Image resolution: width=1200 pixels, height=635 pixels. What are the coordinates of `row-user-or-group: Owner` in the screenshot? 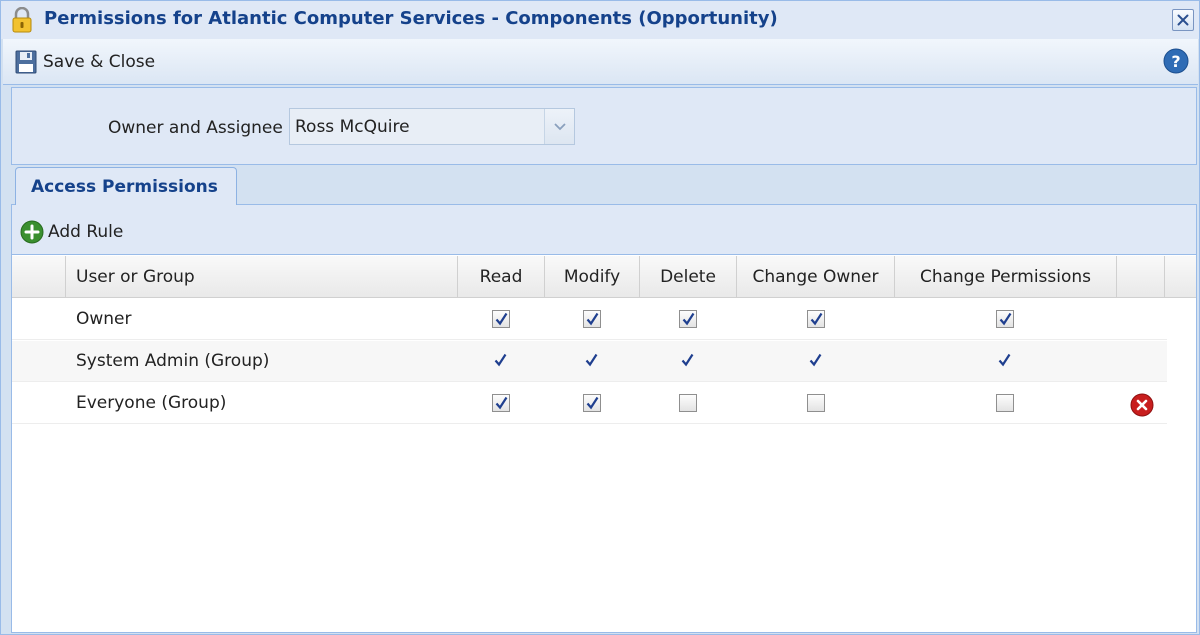 It's located at (104, 319).